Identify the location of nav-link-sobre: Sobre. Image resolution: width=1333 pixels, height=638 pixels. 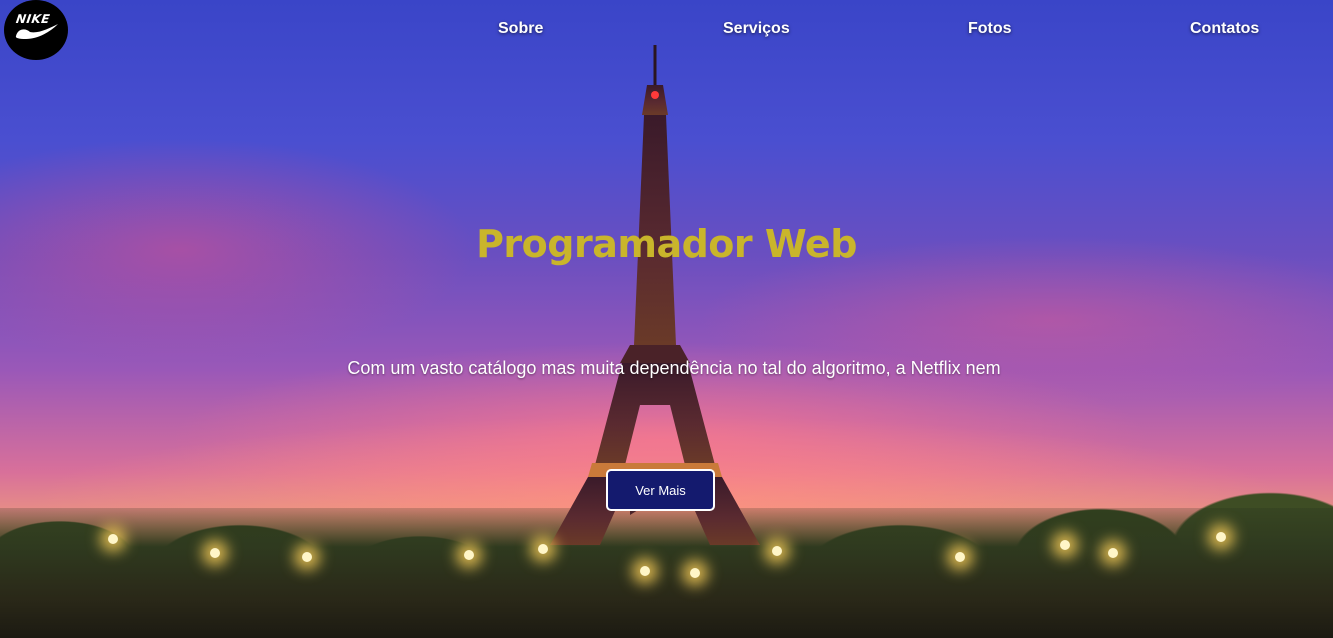
(520, 29).